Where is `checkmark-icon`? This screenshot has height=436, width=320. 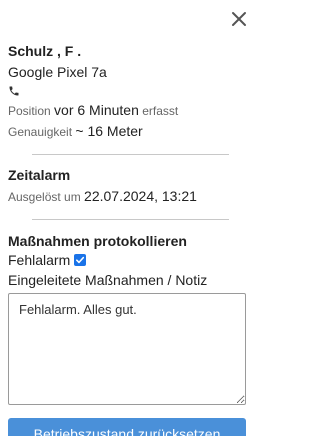
checkmark-icon is located at coordinates (80, 260).